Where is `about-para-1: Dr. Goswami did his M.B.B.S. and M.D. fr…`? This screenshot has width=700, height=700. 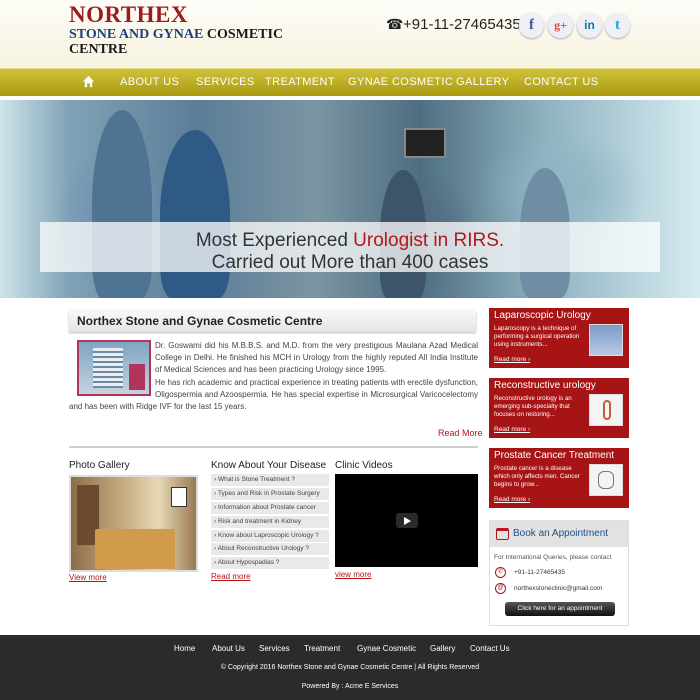
about-para-1: Dr. Goswami did his M.B.B.S. and M.D. fr… is located at coordinates (316, 358).